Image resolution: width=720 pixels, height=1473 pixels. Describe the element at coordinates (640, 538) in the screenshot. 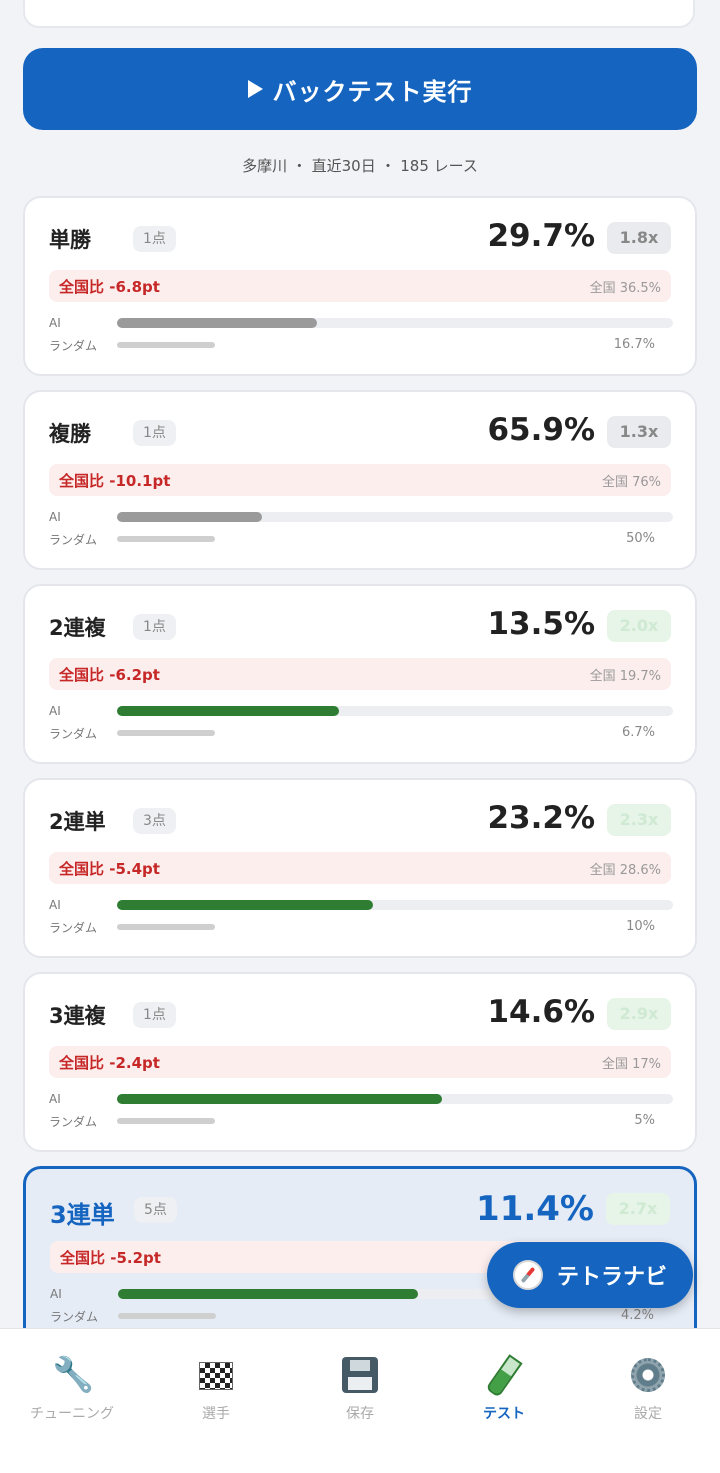

I see `random-rate: 50%` at that location.